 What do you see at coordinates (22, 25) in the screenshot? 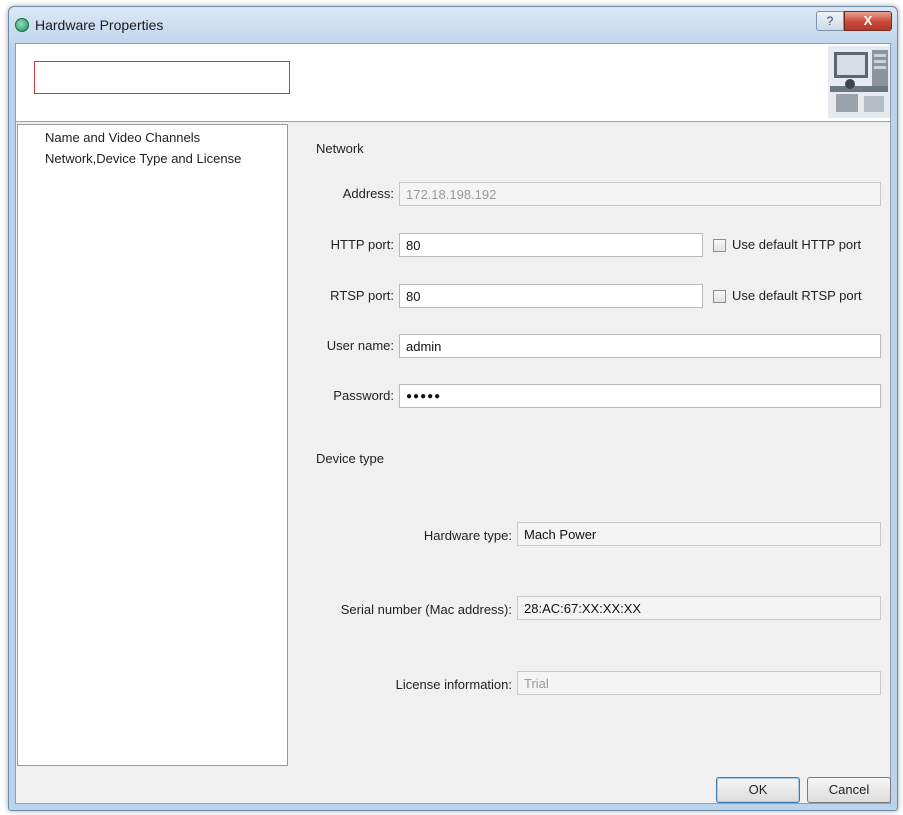
I see `app-icon` at bounding box center [22, 25].